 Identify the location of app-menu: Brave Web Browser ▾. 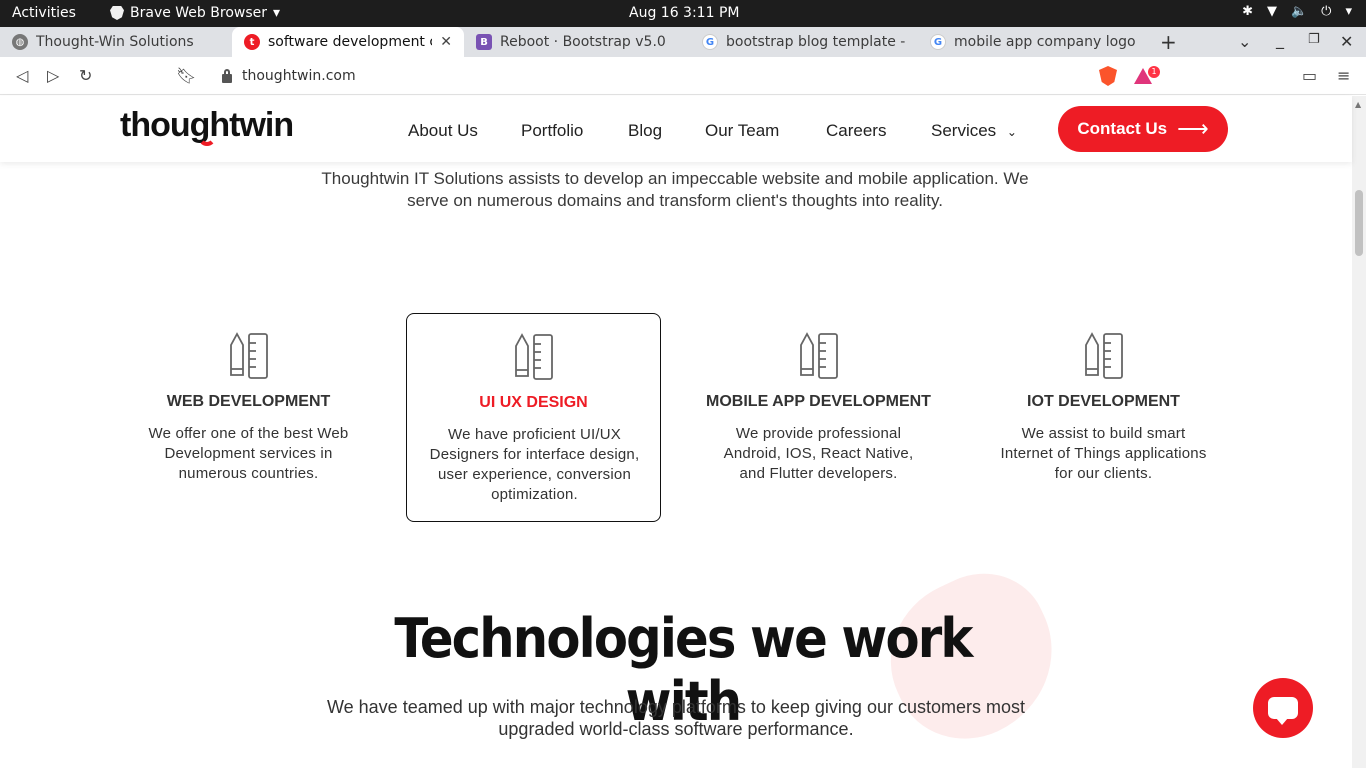
(195, 13).